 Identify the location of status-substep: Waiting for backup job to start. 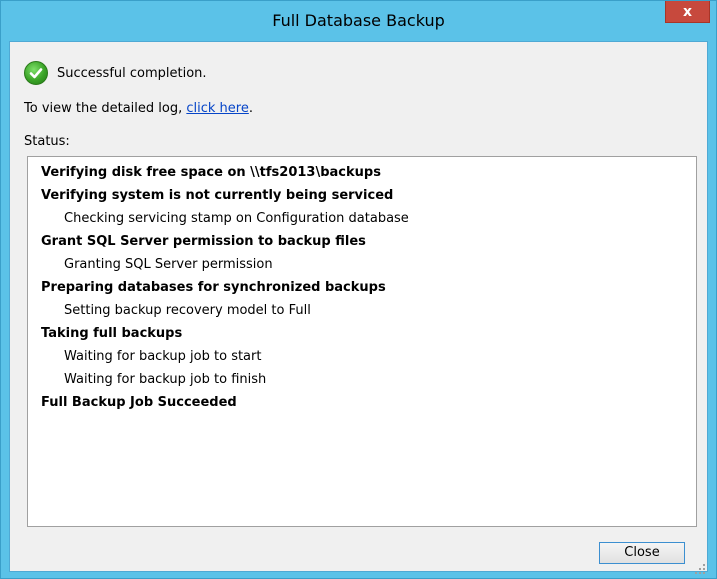
(163, 356).